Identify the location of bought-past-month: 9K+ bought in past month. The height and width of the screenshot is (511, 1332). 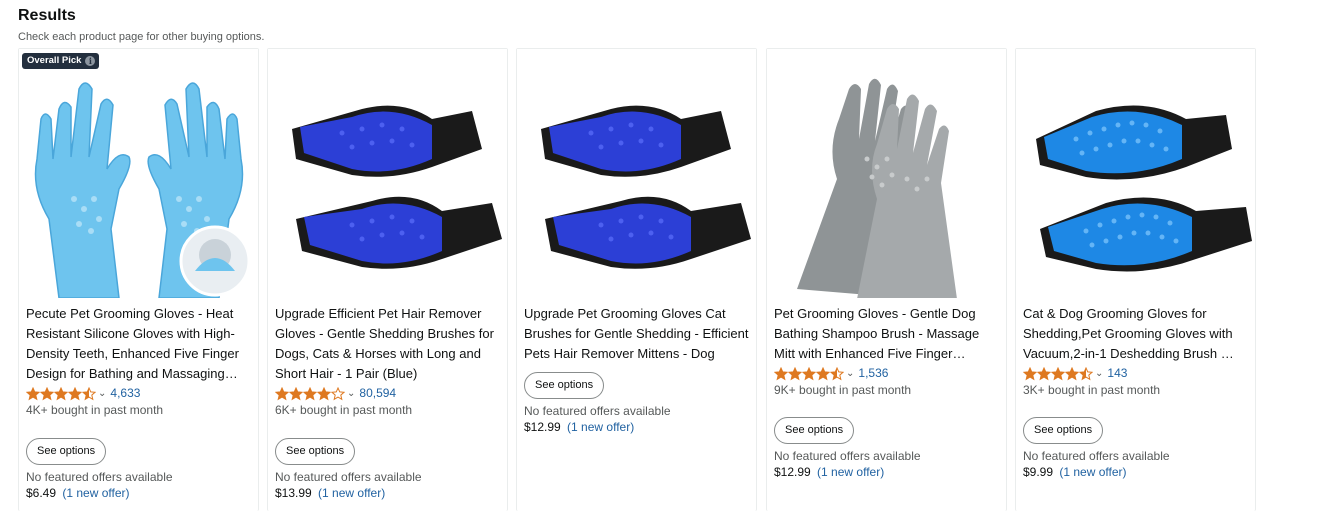
(843, 390).